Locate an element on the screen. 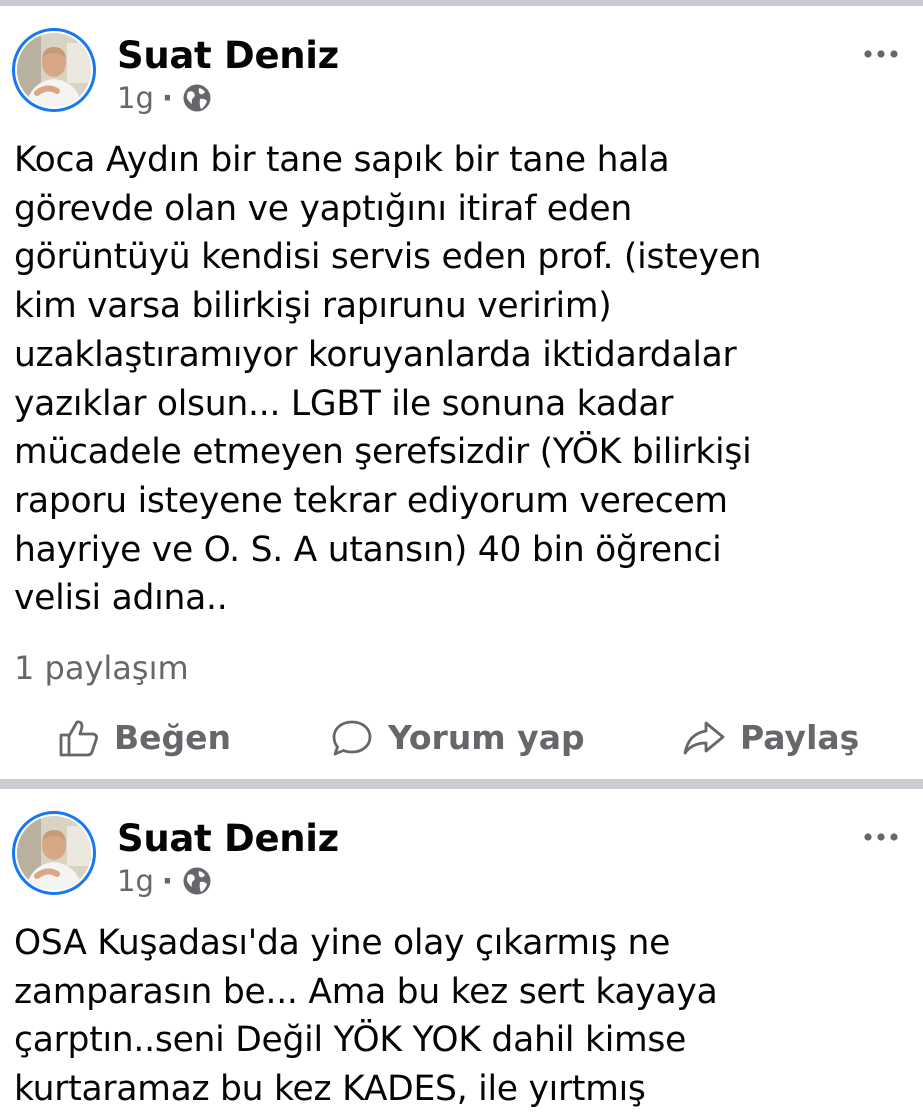 This screenshot has width=923, height=1120. post-body-line: velisi adına.. is located at coordinates (121, 598).